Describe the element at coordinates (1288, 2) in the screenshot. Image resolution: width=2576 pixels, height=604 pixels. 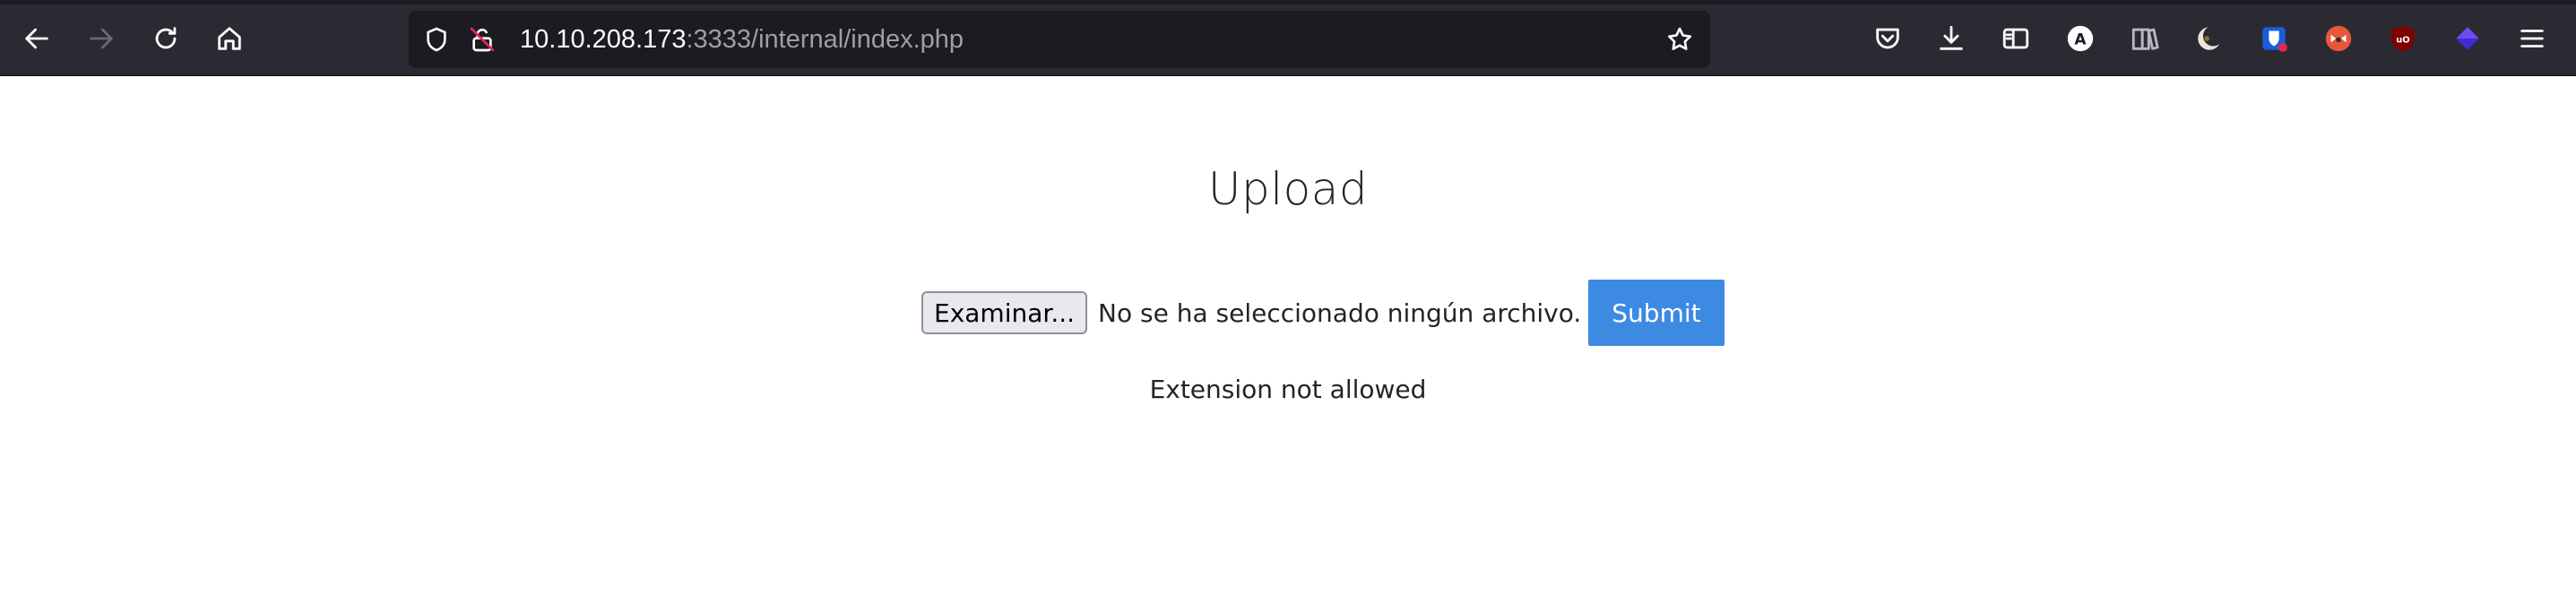
I see `tab-strip-edge` at that location.